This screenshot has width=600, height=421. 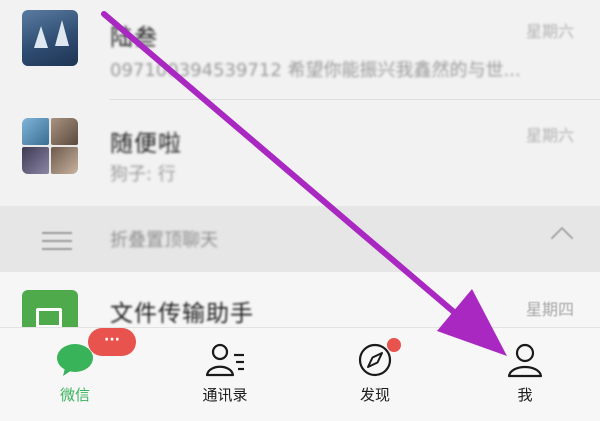 What do you see at coordinates (549, 309) in the screenshot?
I see `chat-time: 星期四` at bounding box center [549, 309].